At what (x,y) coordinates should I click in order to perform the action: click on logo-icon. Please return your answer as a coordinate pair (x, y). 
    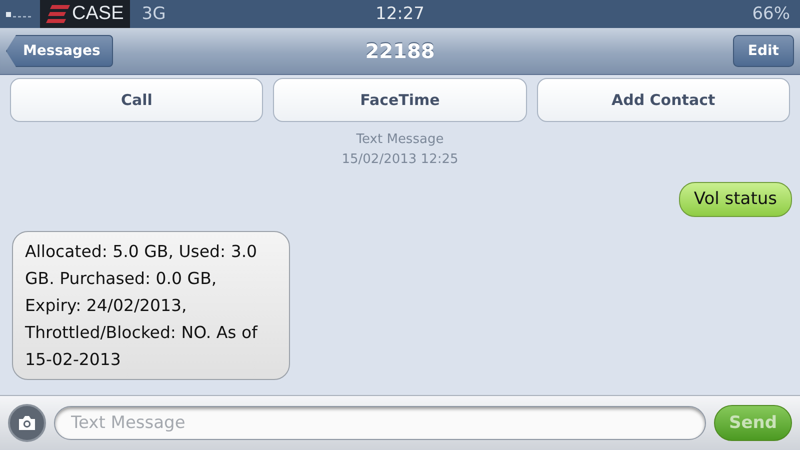
    Looking at the image, I should click on (58, 14).